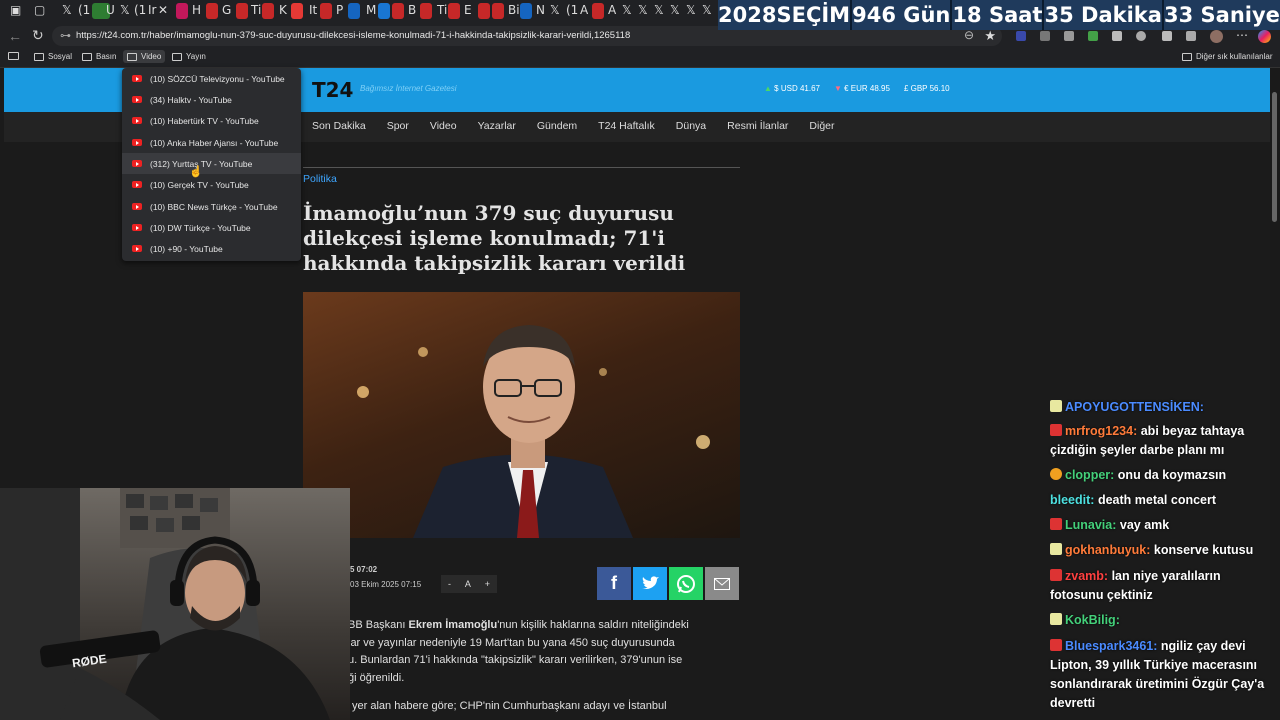 The width and height of the screenshot is (1280, 720). Describe the element at coordinates (386, 584) in the screenshot. I see `update-date: 03 Ekim 2025 07:15` at that location.